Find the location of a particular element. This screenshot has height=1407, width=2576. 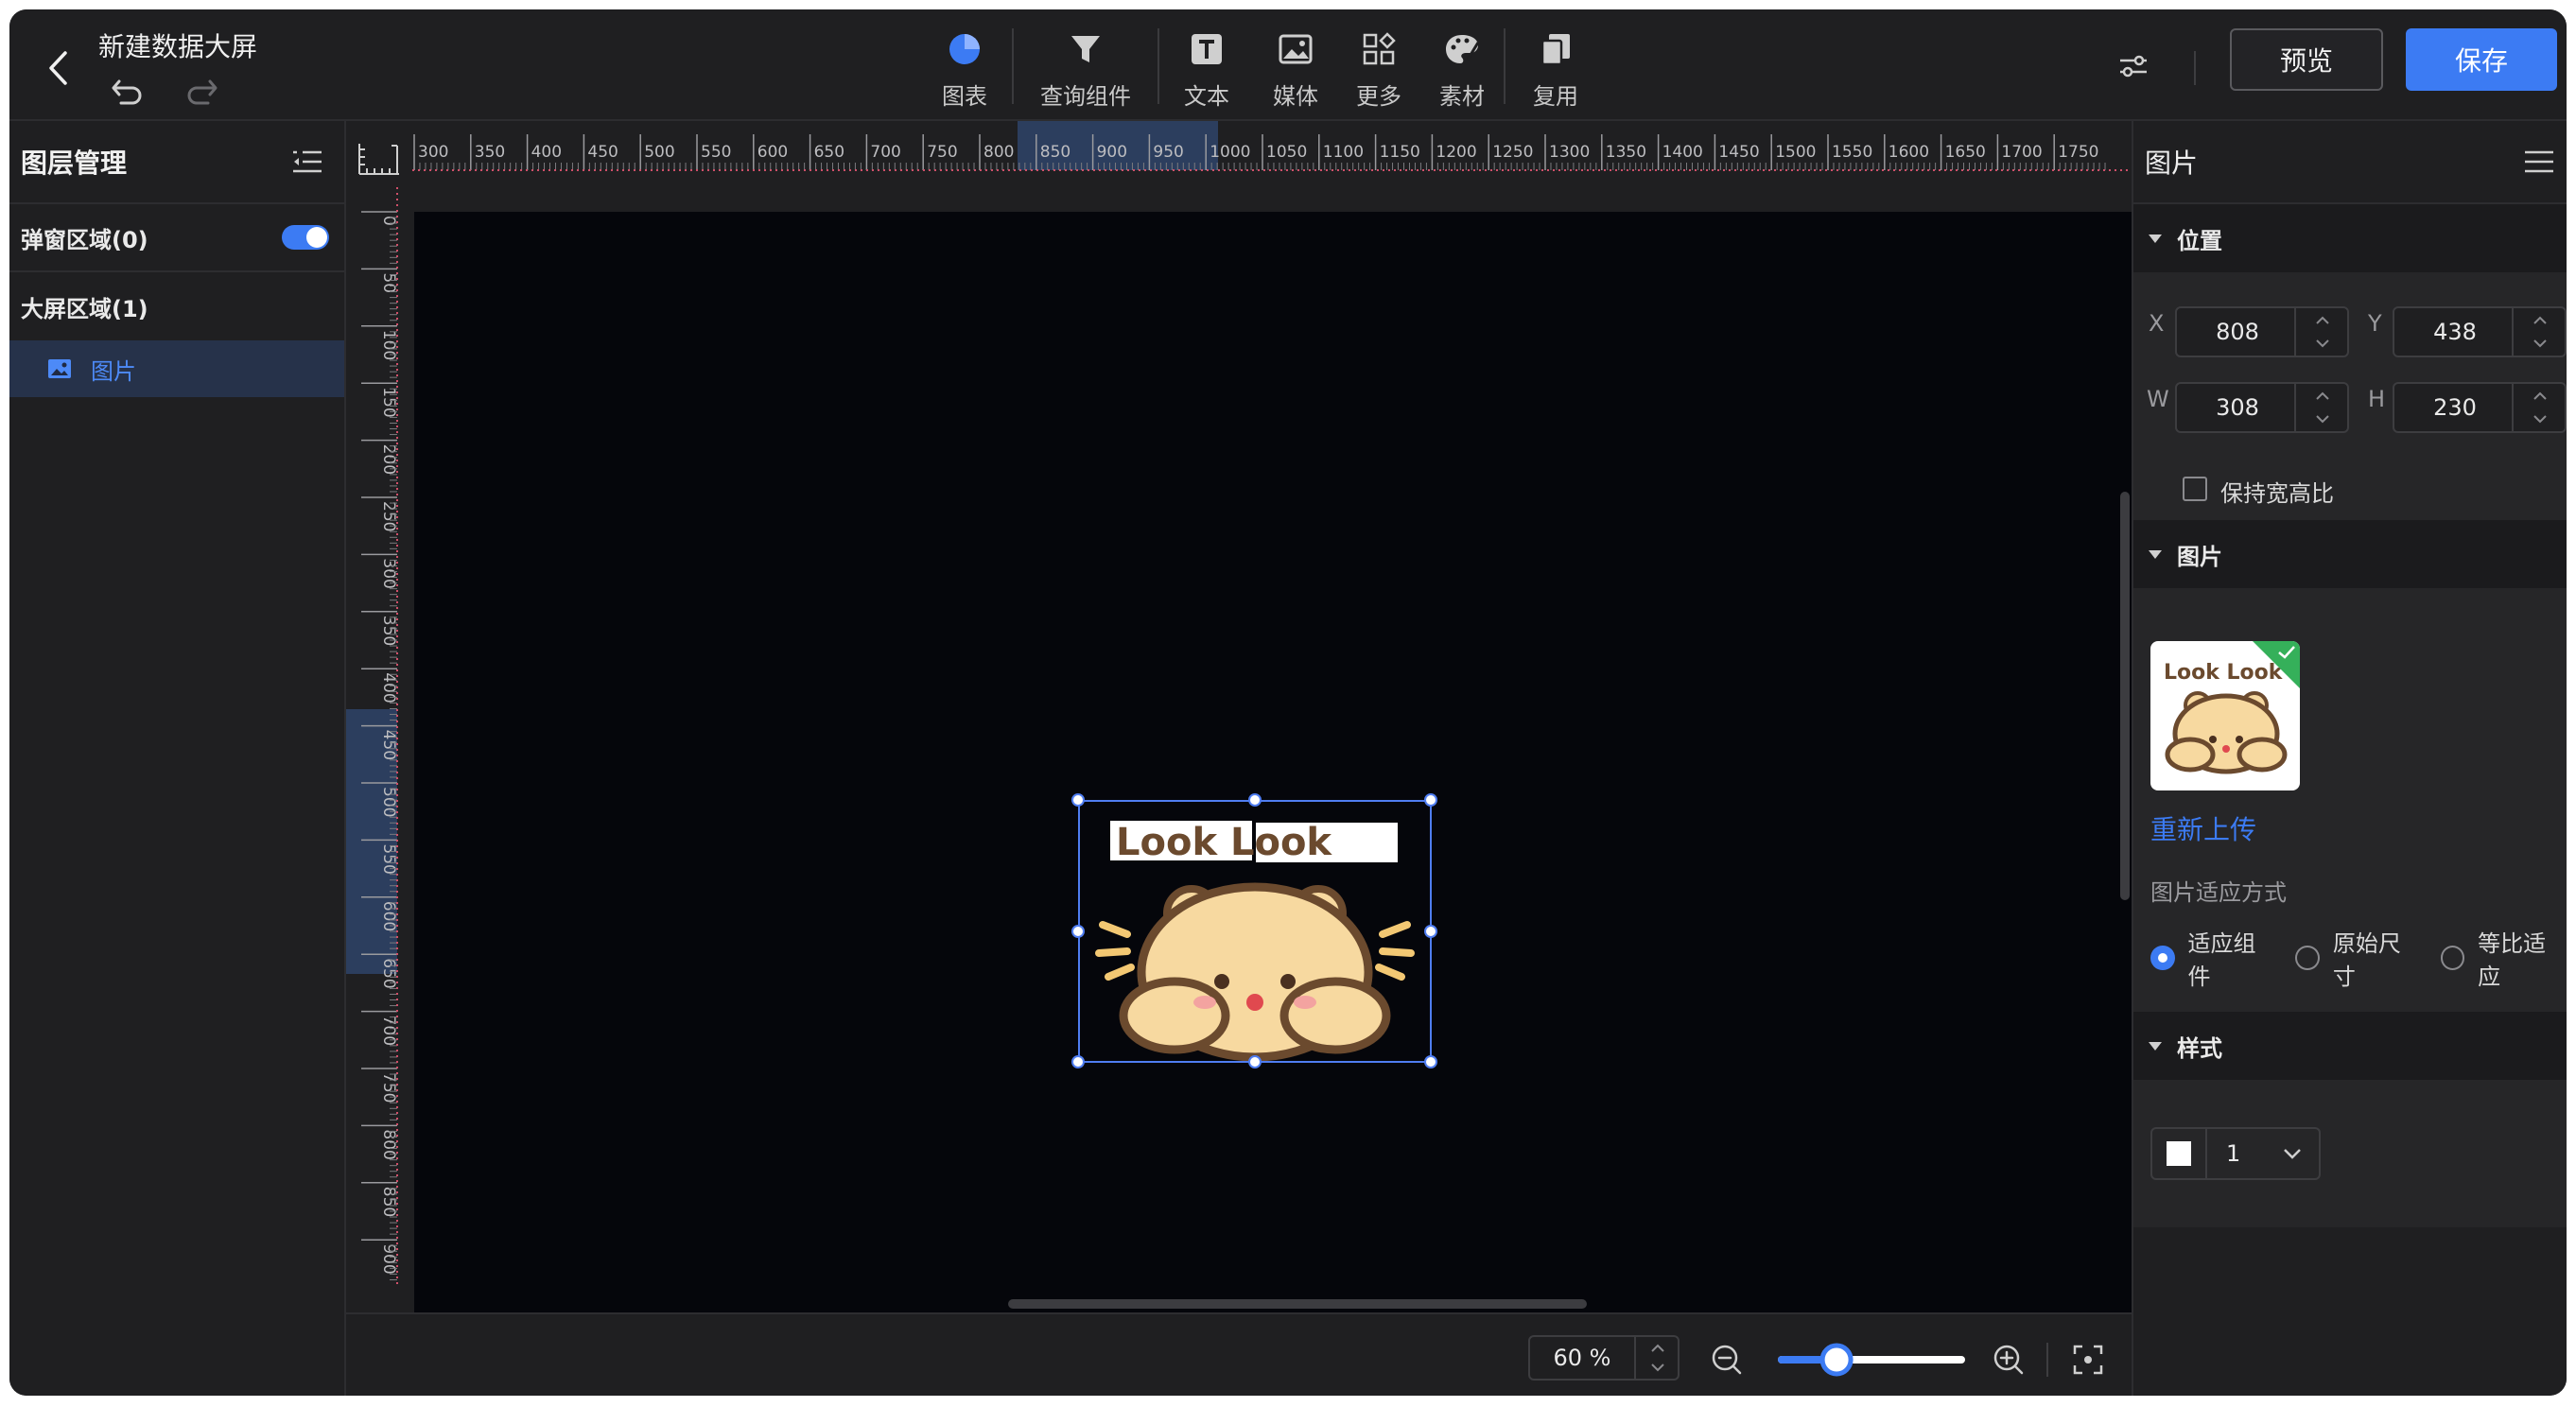

copy-icon is located at coordinates (1555, 49).